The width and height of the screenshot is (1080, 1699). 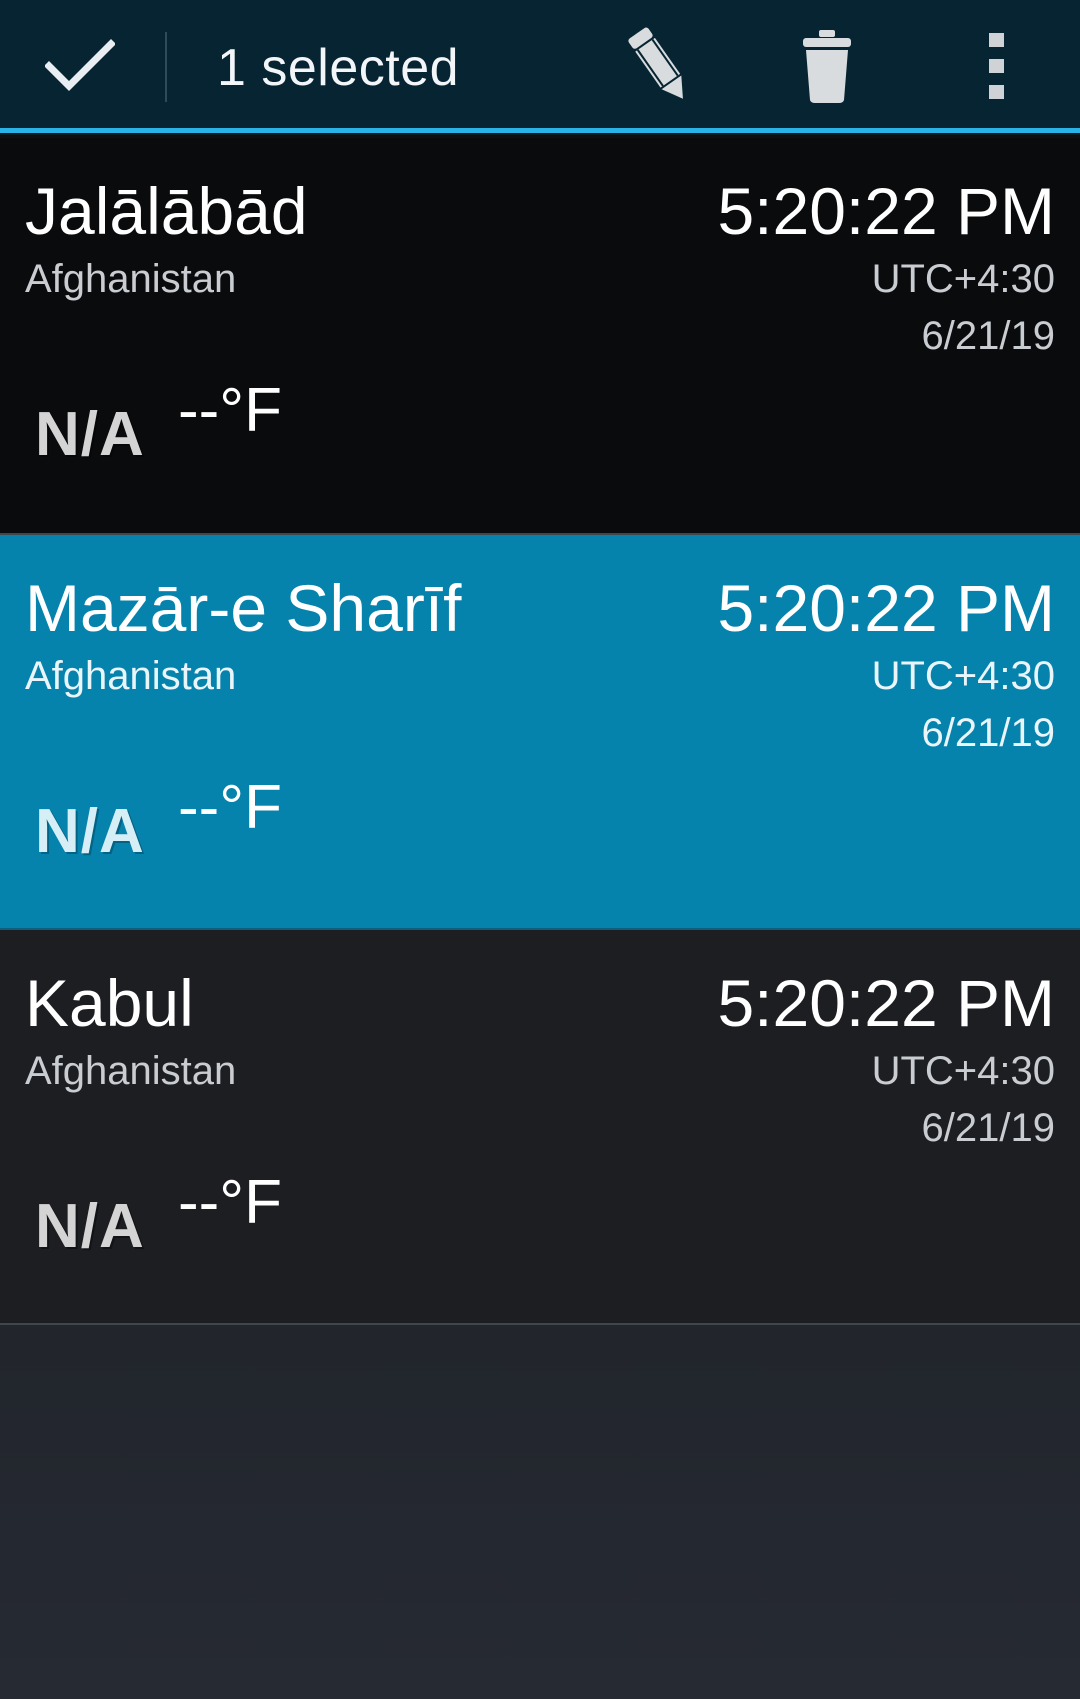 I want to click on city-name: Mazār-e Sharīf, so click(x=243, y=608).